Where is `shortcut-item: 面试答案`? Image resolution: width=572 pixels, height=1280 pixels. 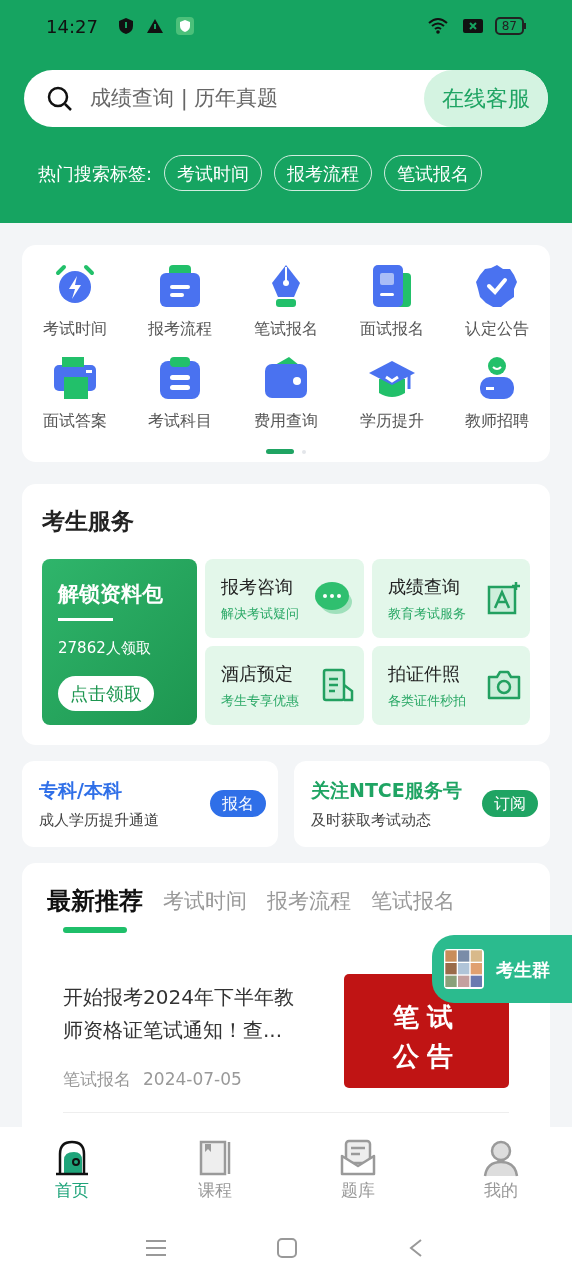 shortcut-item: 面试答案 is located at coordinates (75, 393).